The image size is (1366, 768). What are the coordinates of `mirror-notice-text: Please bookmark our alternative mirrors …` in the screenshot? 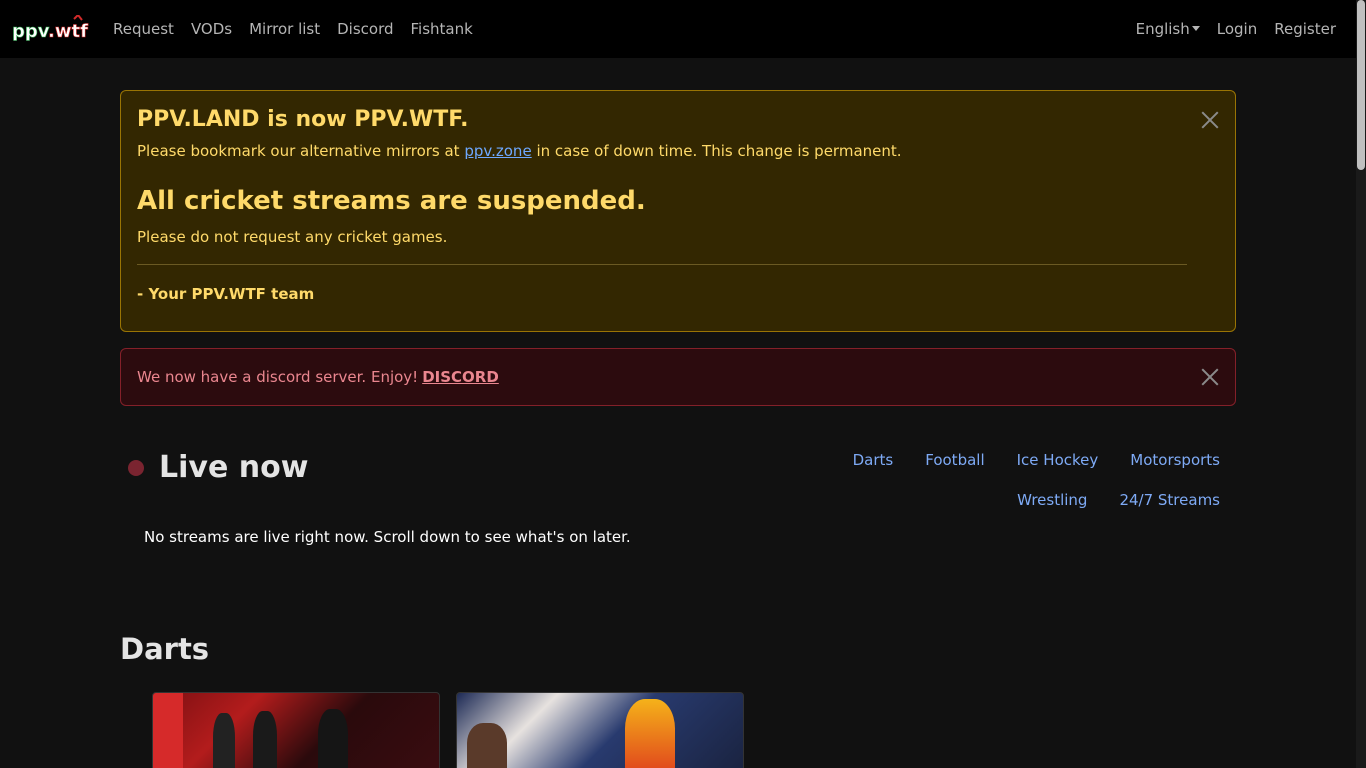 It's located at (298, 151).